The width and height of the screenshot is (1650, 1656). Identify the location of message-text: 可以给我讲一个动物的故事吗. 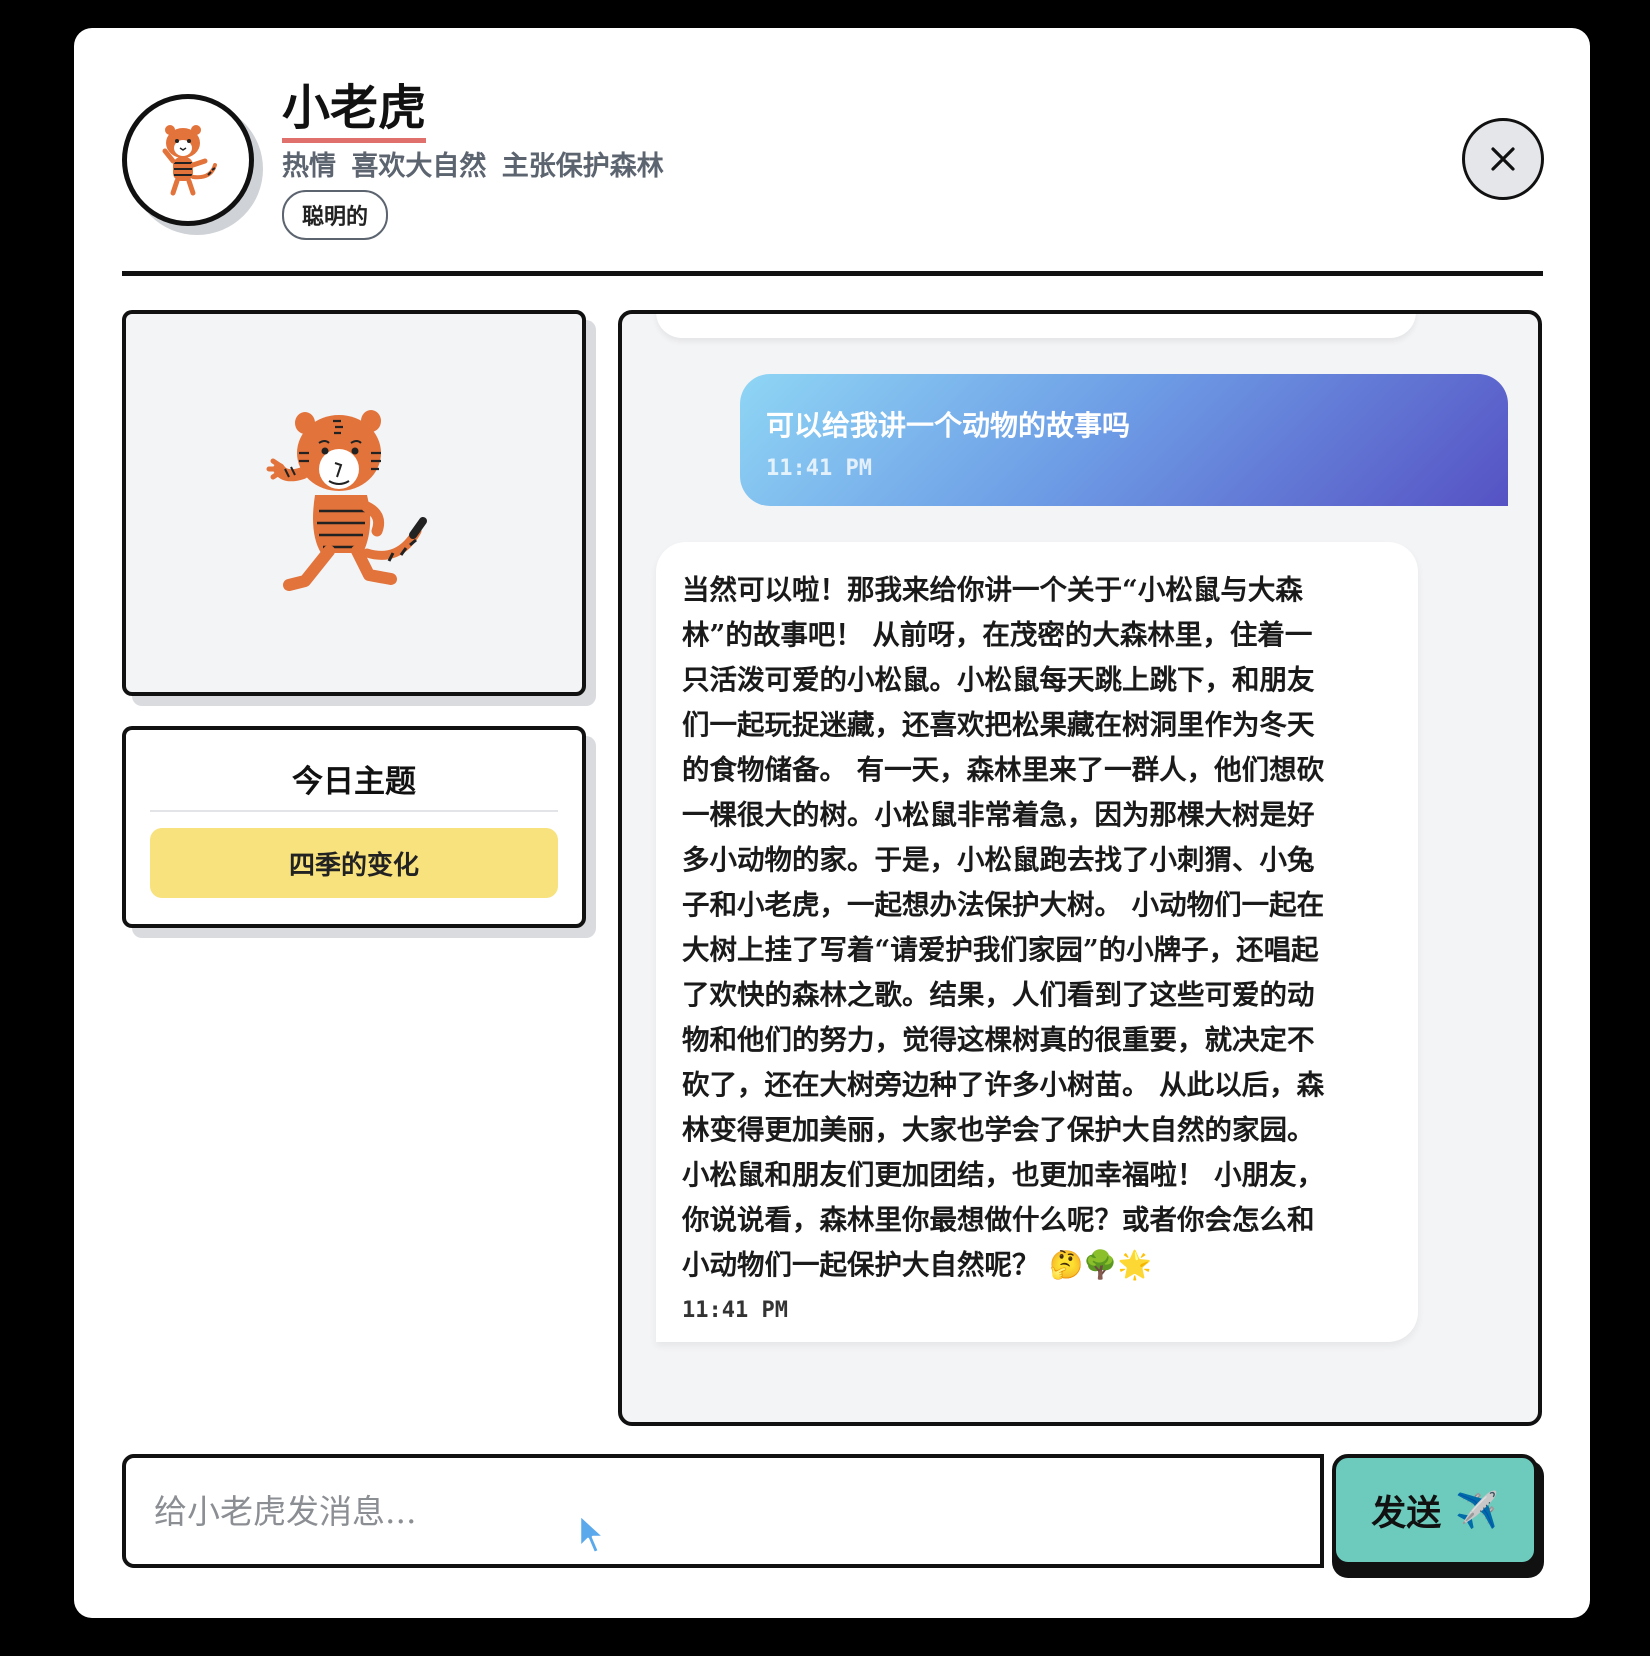
(948, 425).